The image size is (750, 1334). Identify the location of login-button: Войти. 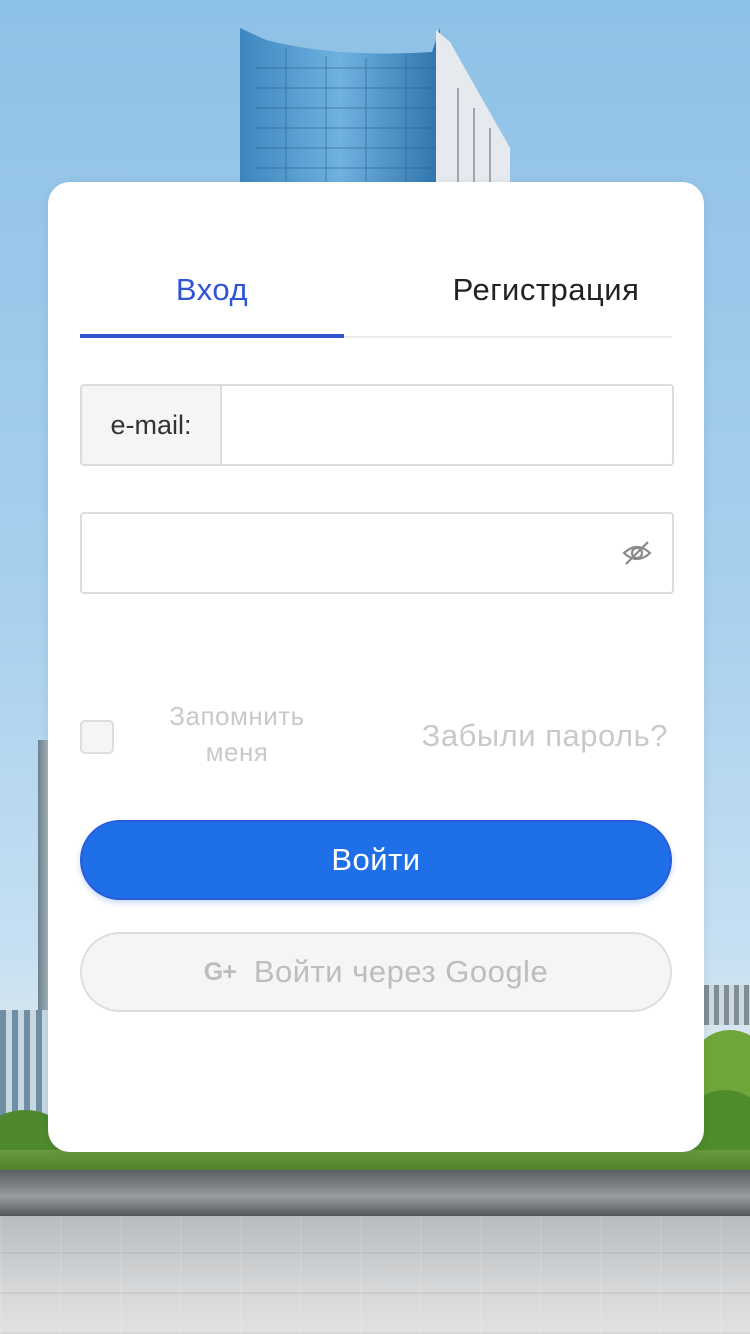
(376, 860).